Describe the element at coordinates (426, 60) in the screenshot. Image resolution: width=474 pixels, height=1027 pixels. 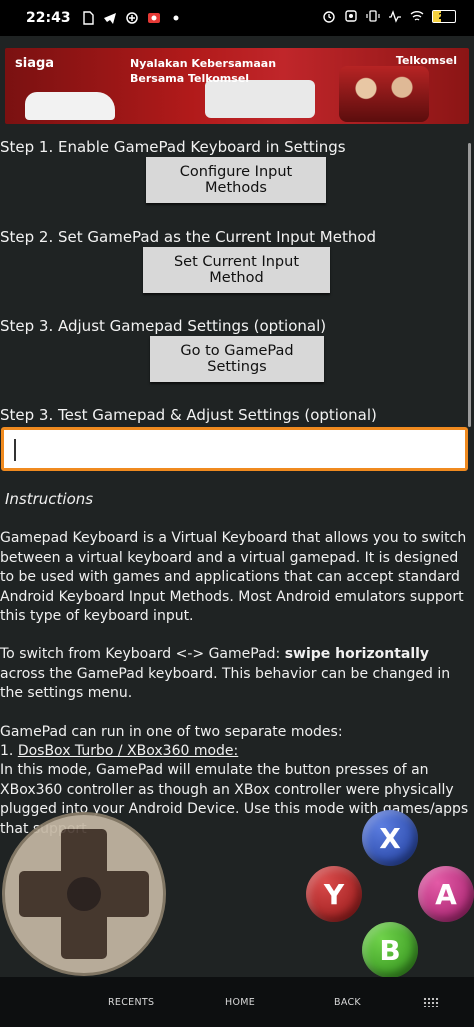
I see `ad-brand-right: Telkomsel` at that location.